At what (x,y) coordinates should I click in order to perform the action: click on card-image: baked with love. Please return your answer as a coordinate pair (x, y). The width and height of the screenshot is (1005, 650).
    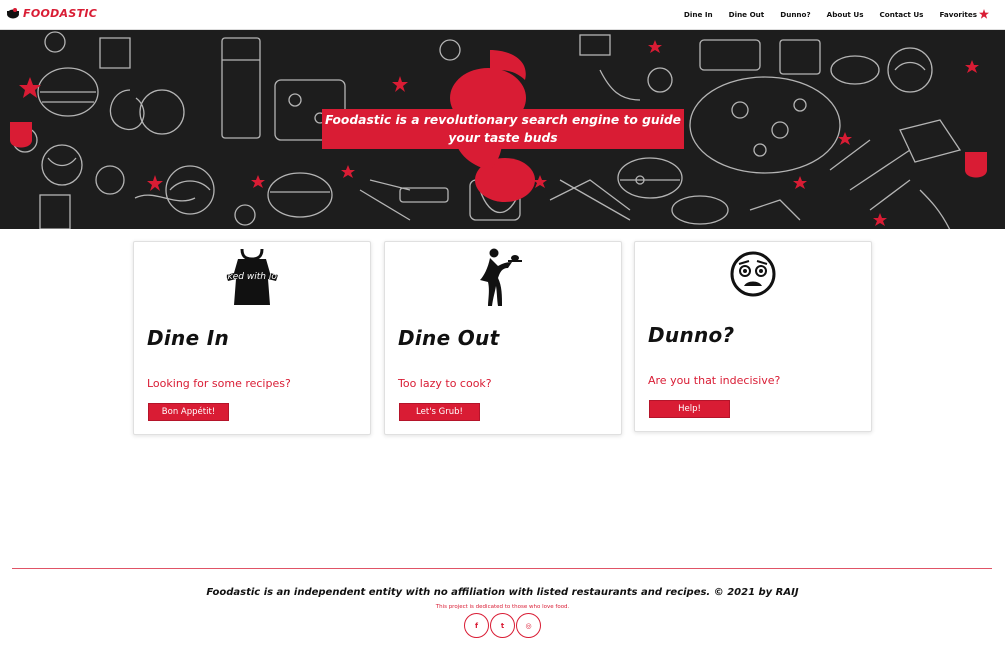
    Looking at the image, I should click on (252, 277).